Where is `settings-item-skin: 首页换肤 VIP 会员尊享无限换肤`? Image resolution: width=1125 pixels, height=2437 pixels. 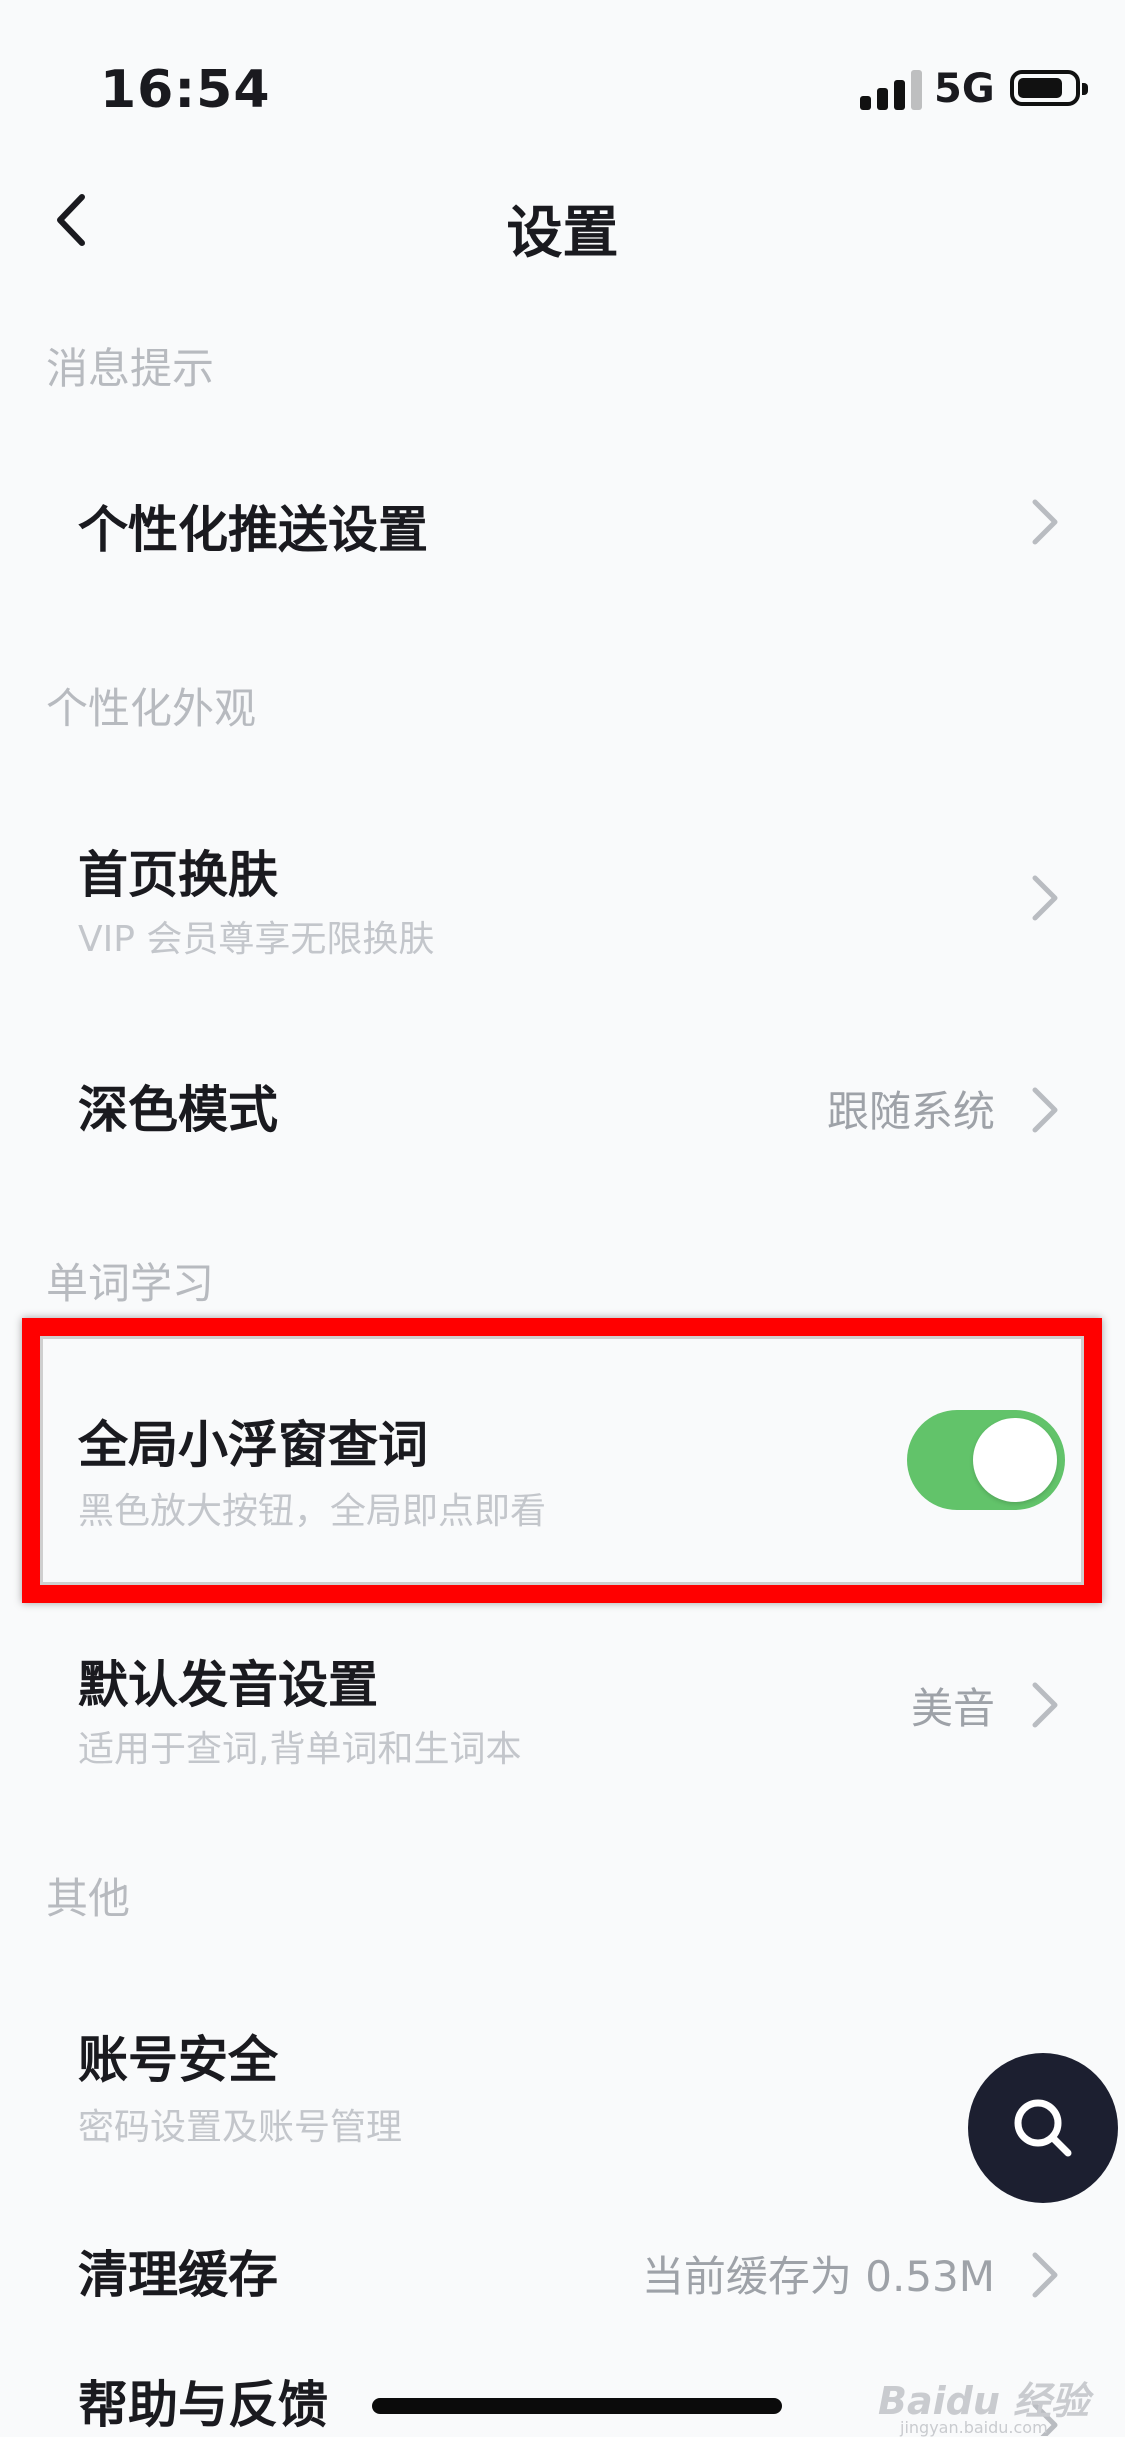 settings-item-skin: 首页换肤 VIP 会员尊享无限换肤 is located at coordinates (562, 900).